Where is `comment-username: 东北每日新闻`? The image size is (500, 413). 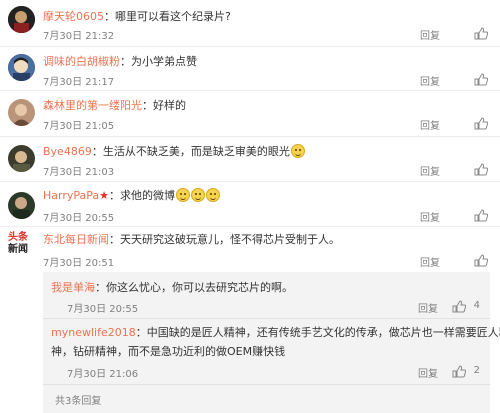
comment-username: 东北每日新闻 is located at coordinates (76, 239).